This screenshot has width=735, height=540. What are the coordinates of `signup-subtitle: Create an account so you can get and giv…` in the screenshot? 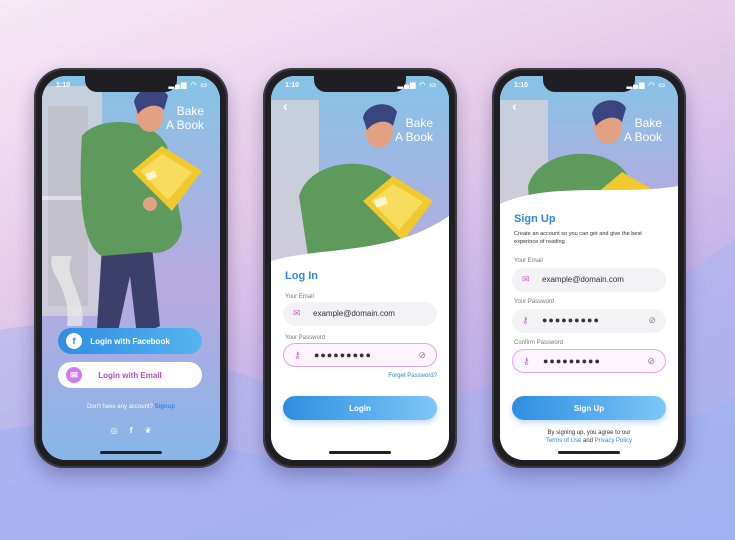 It's located at (578, 238).